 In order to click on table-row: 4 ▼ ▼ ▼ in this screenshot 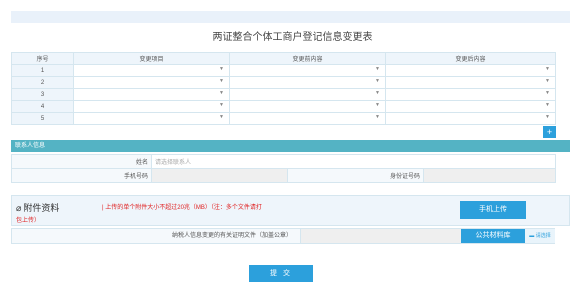, I will do `click(283, 106)`.